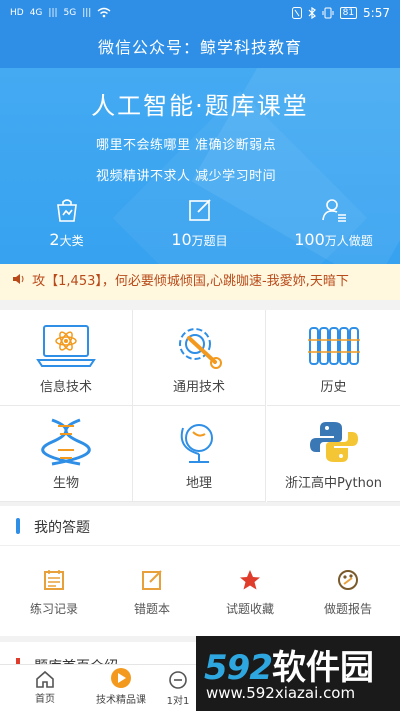  What do you see at coordinates (312, 13) in the screenshot?
I see `bluetooth-icon` at bounding box center [312, 13].